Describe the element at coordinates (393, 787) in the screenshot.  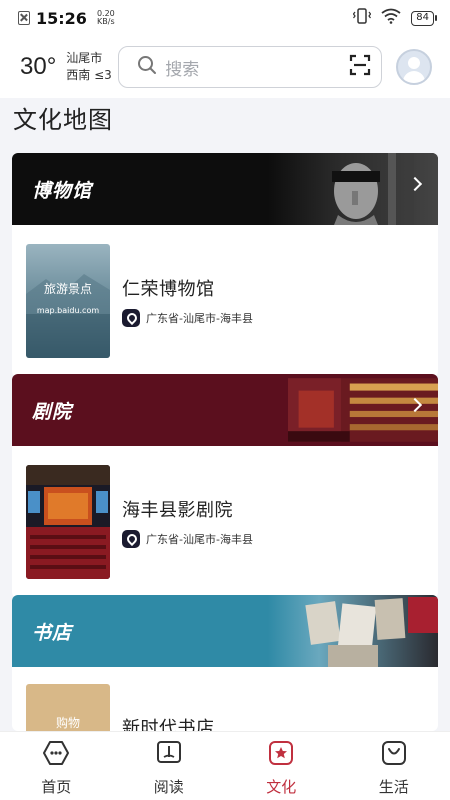
I see `nav-label-life: 生活` at that location.